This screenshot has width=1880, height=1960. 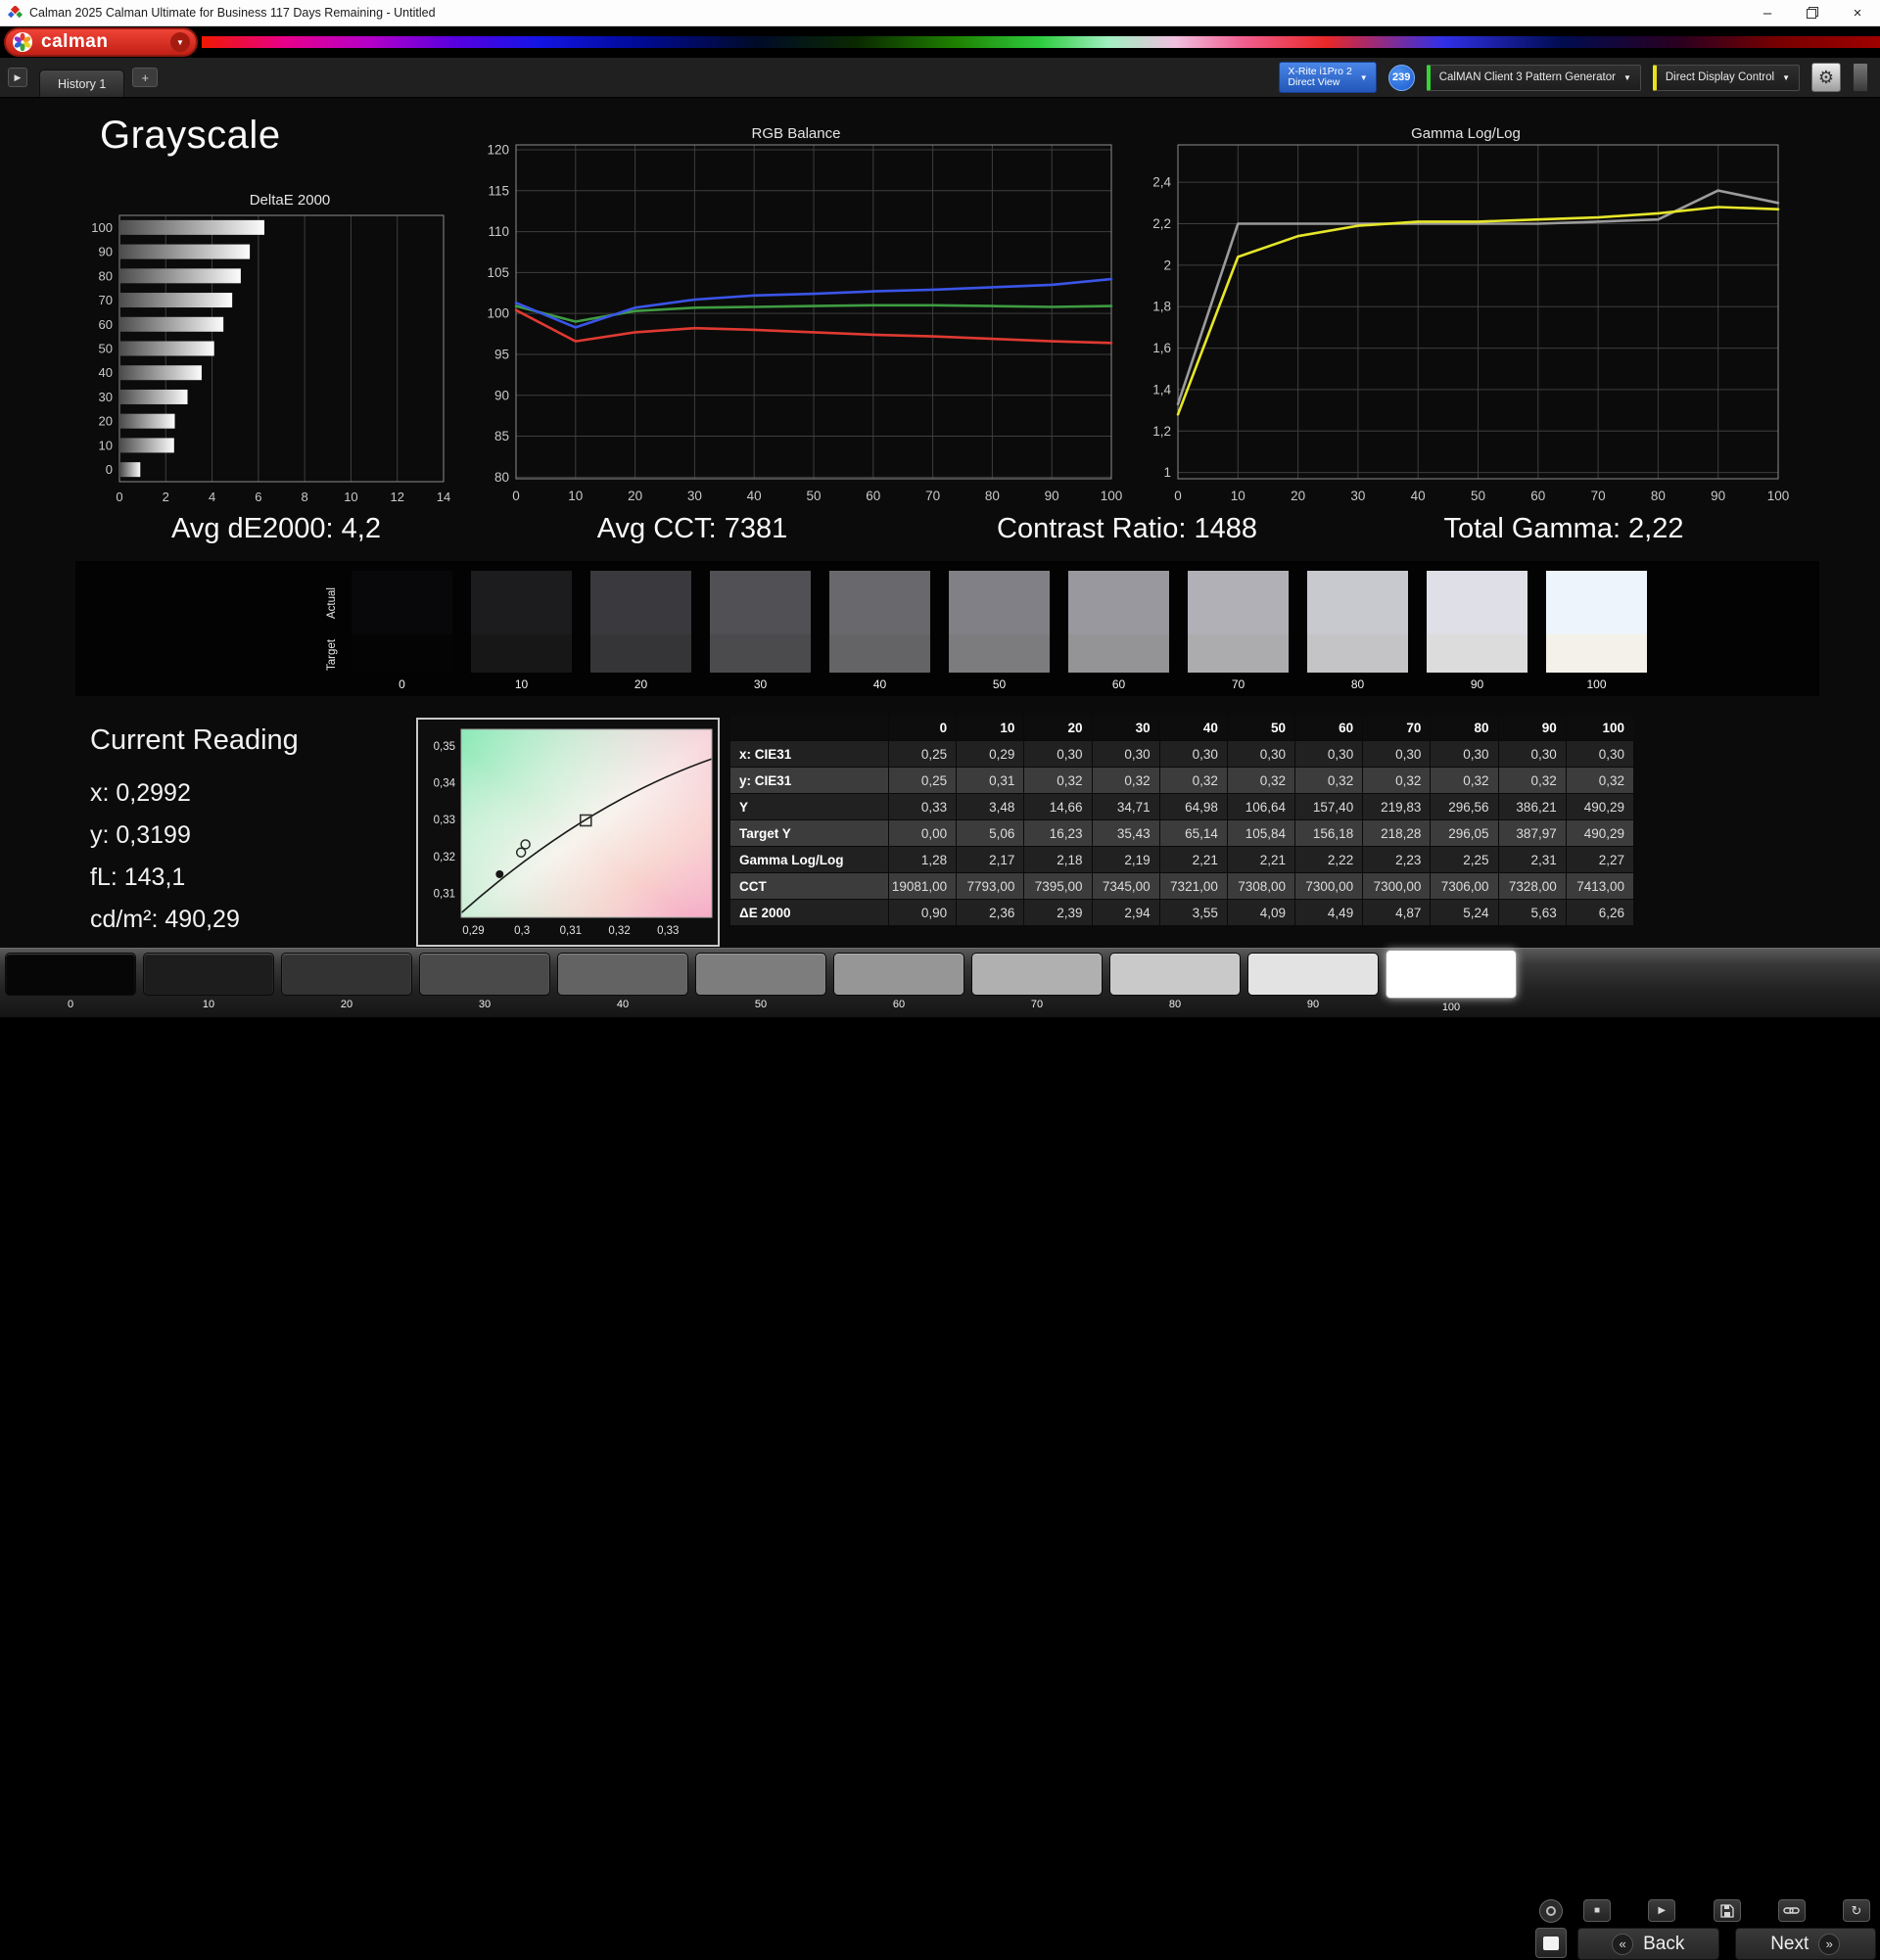 I want to click on logo-menu-button: ▼, so click(x=180, y=42).